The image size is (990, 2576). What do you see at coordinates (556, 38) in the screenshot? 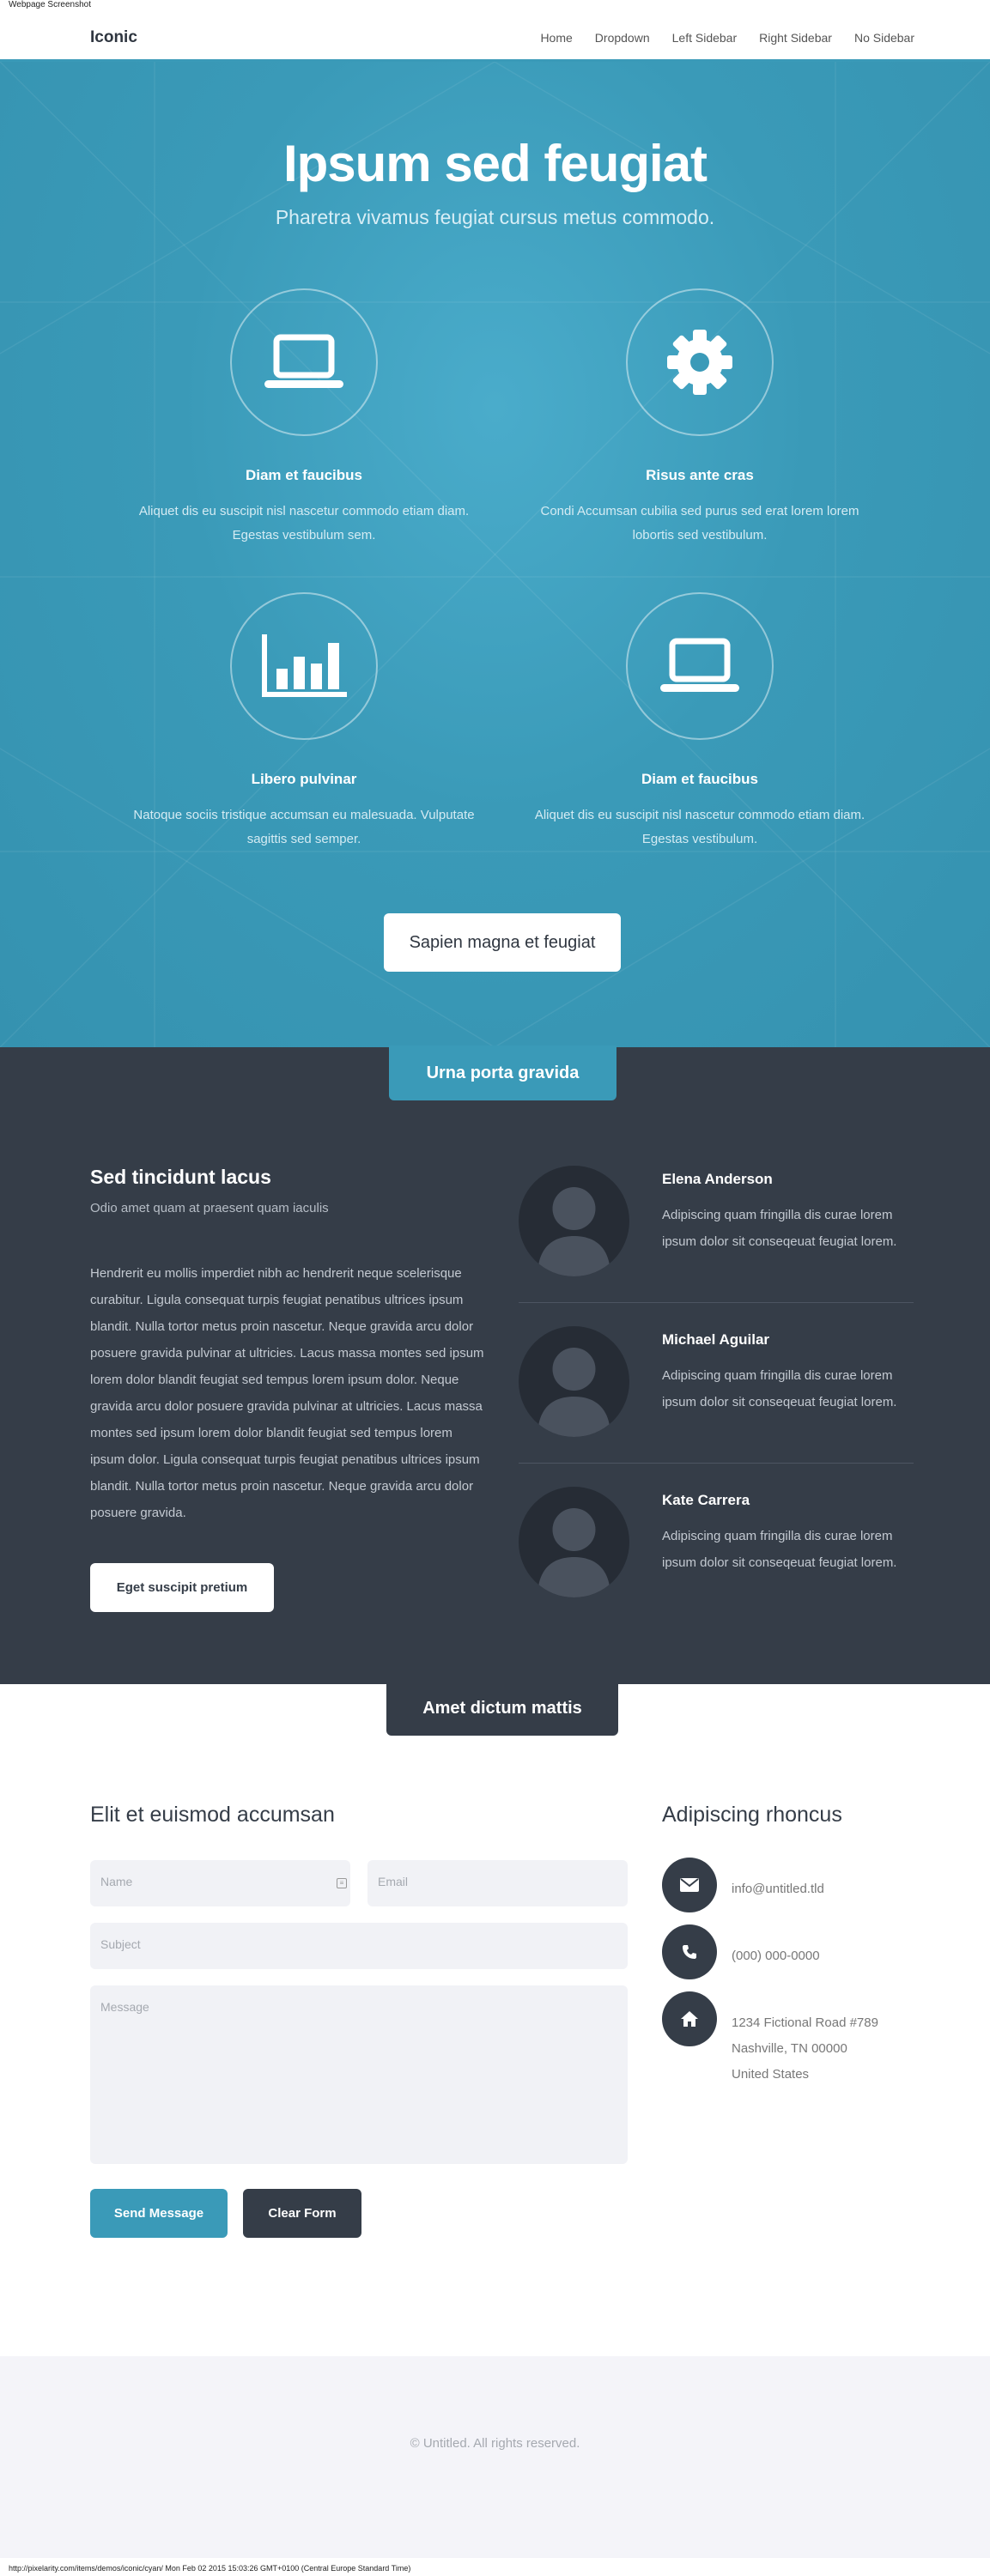
I see `nav-home: Home` at bounding box center [556, 38].